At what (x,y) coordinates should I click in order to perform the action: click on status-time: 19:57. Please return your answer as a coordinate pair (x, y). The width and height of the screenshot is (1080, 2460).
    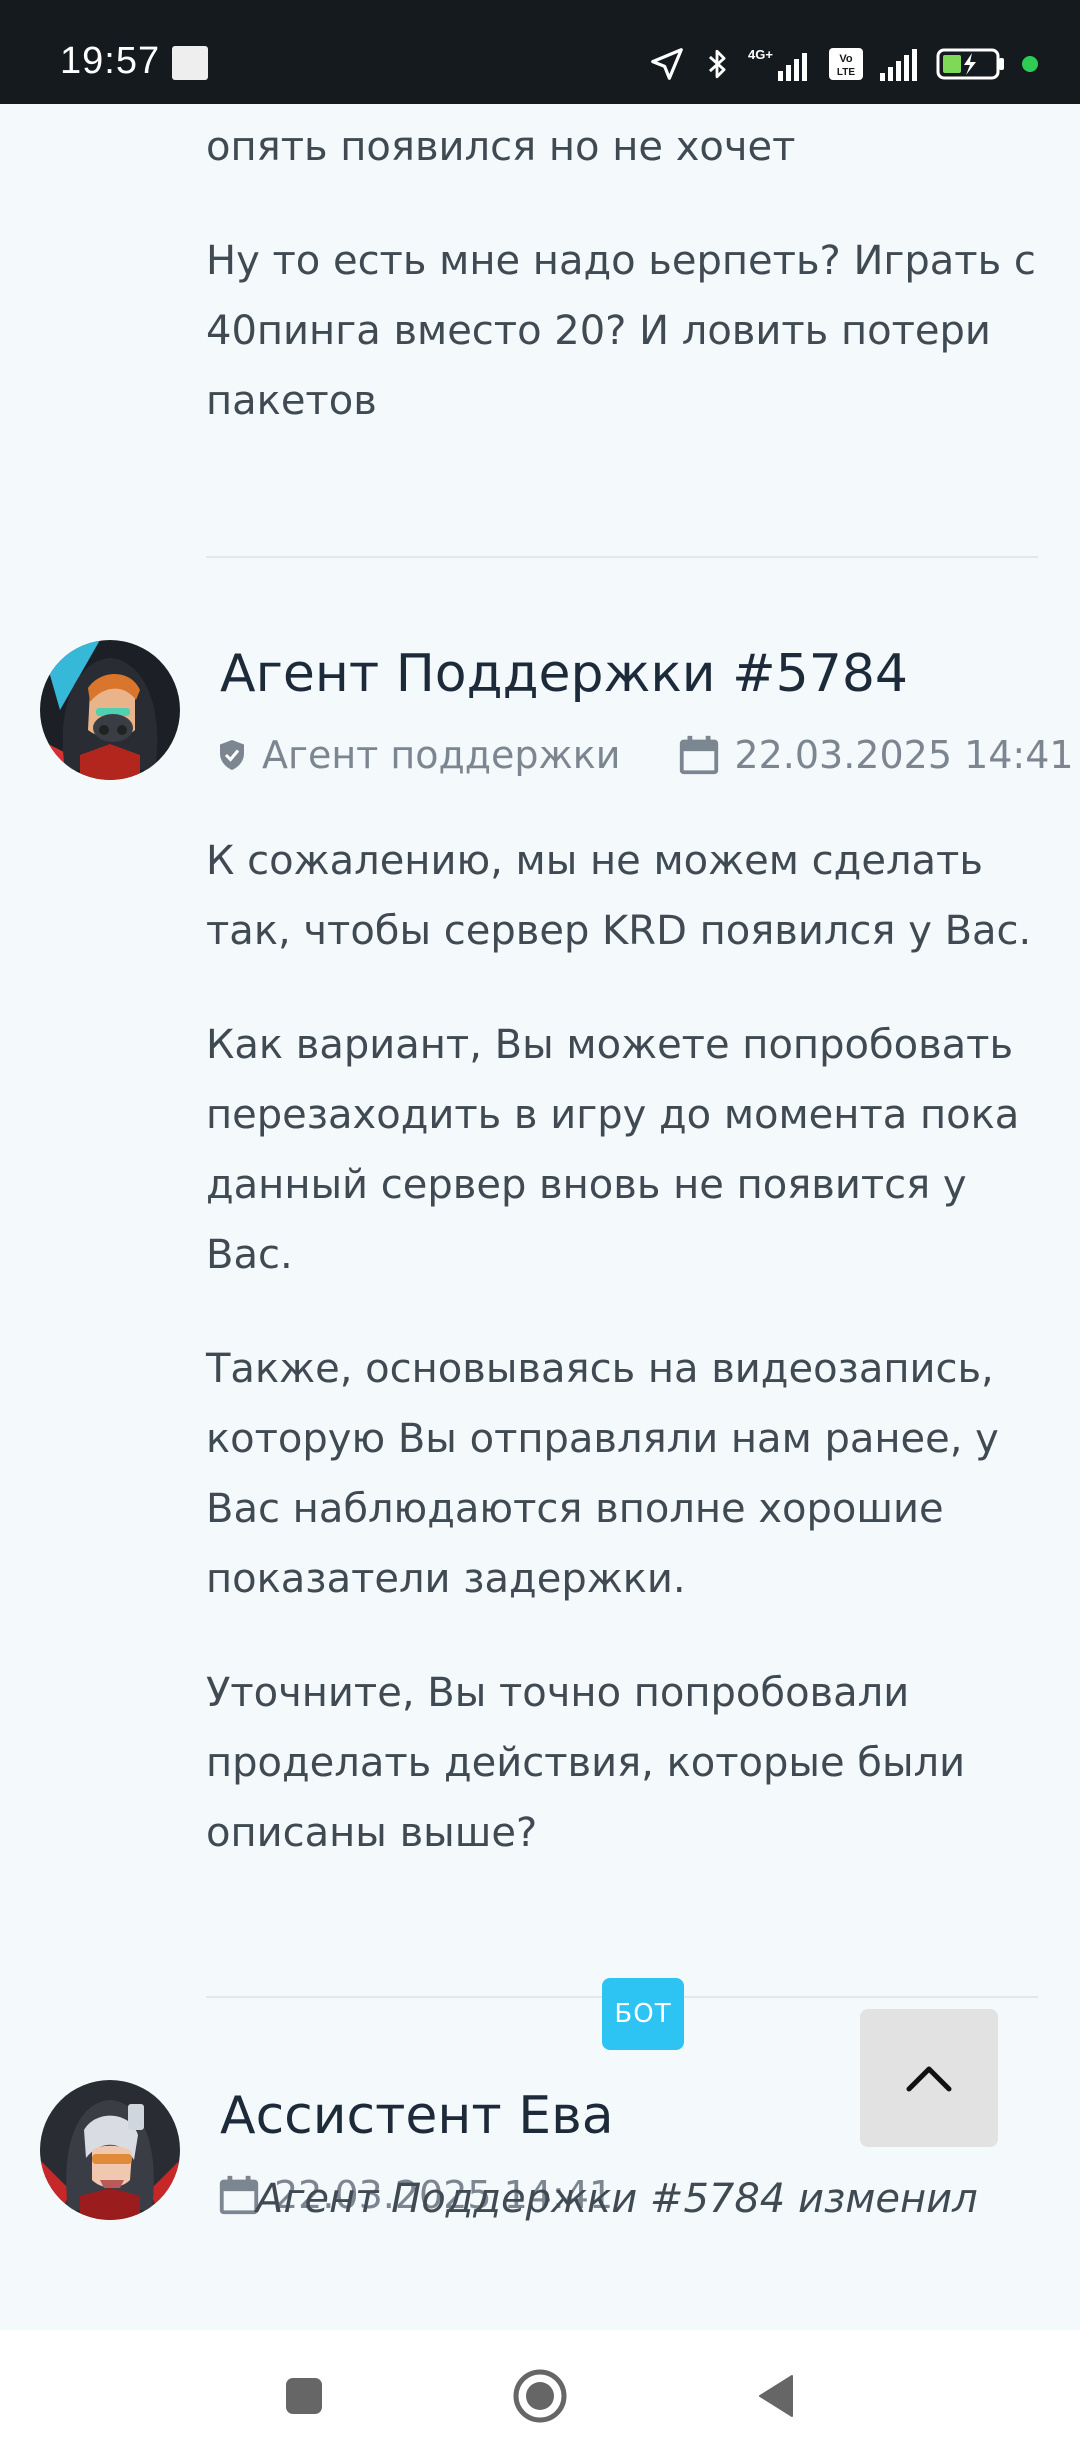
    Looking at the image, I should click on (110, 61).